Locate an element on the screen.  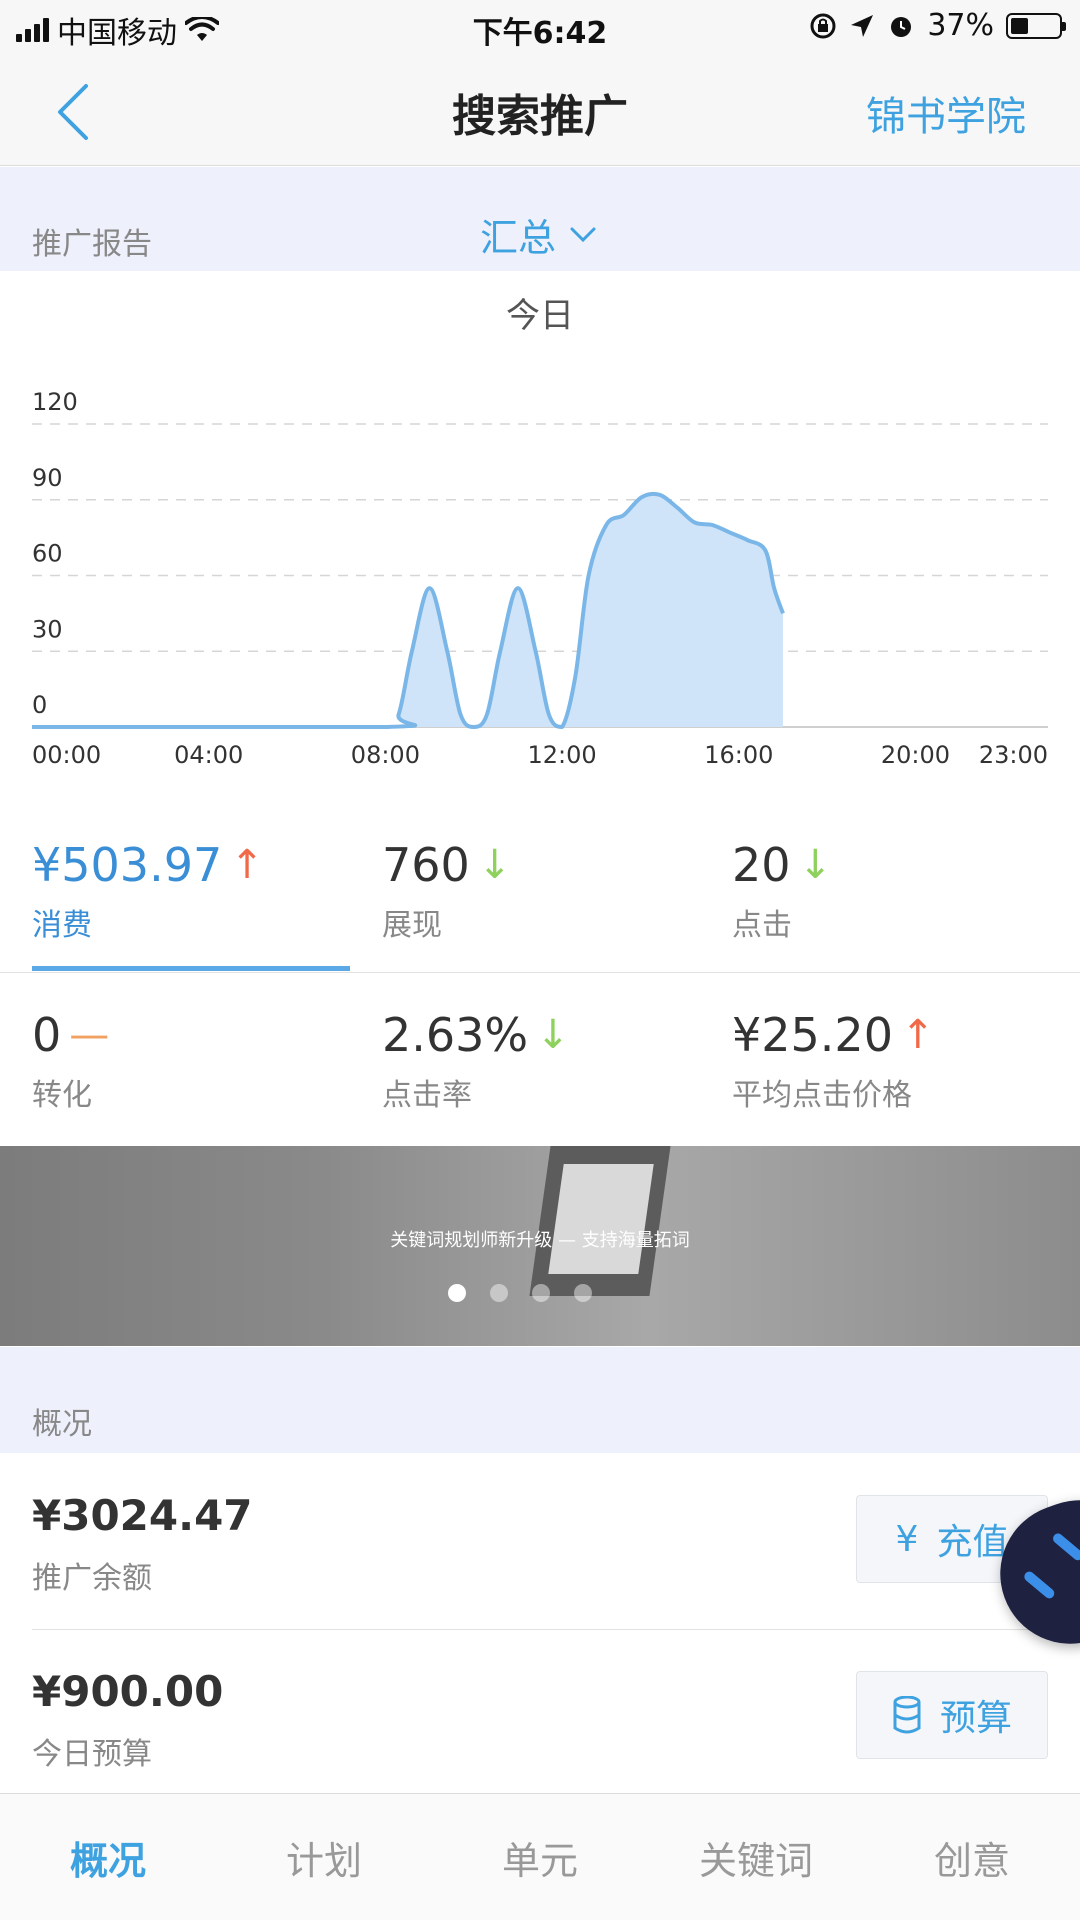
tab-overview: 概况 is located at coordinates (108, 1857).